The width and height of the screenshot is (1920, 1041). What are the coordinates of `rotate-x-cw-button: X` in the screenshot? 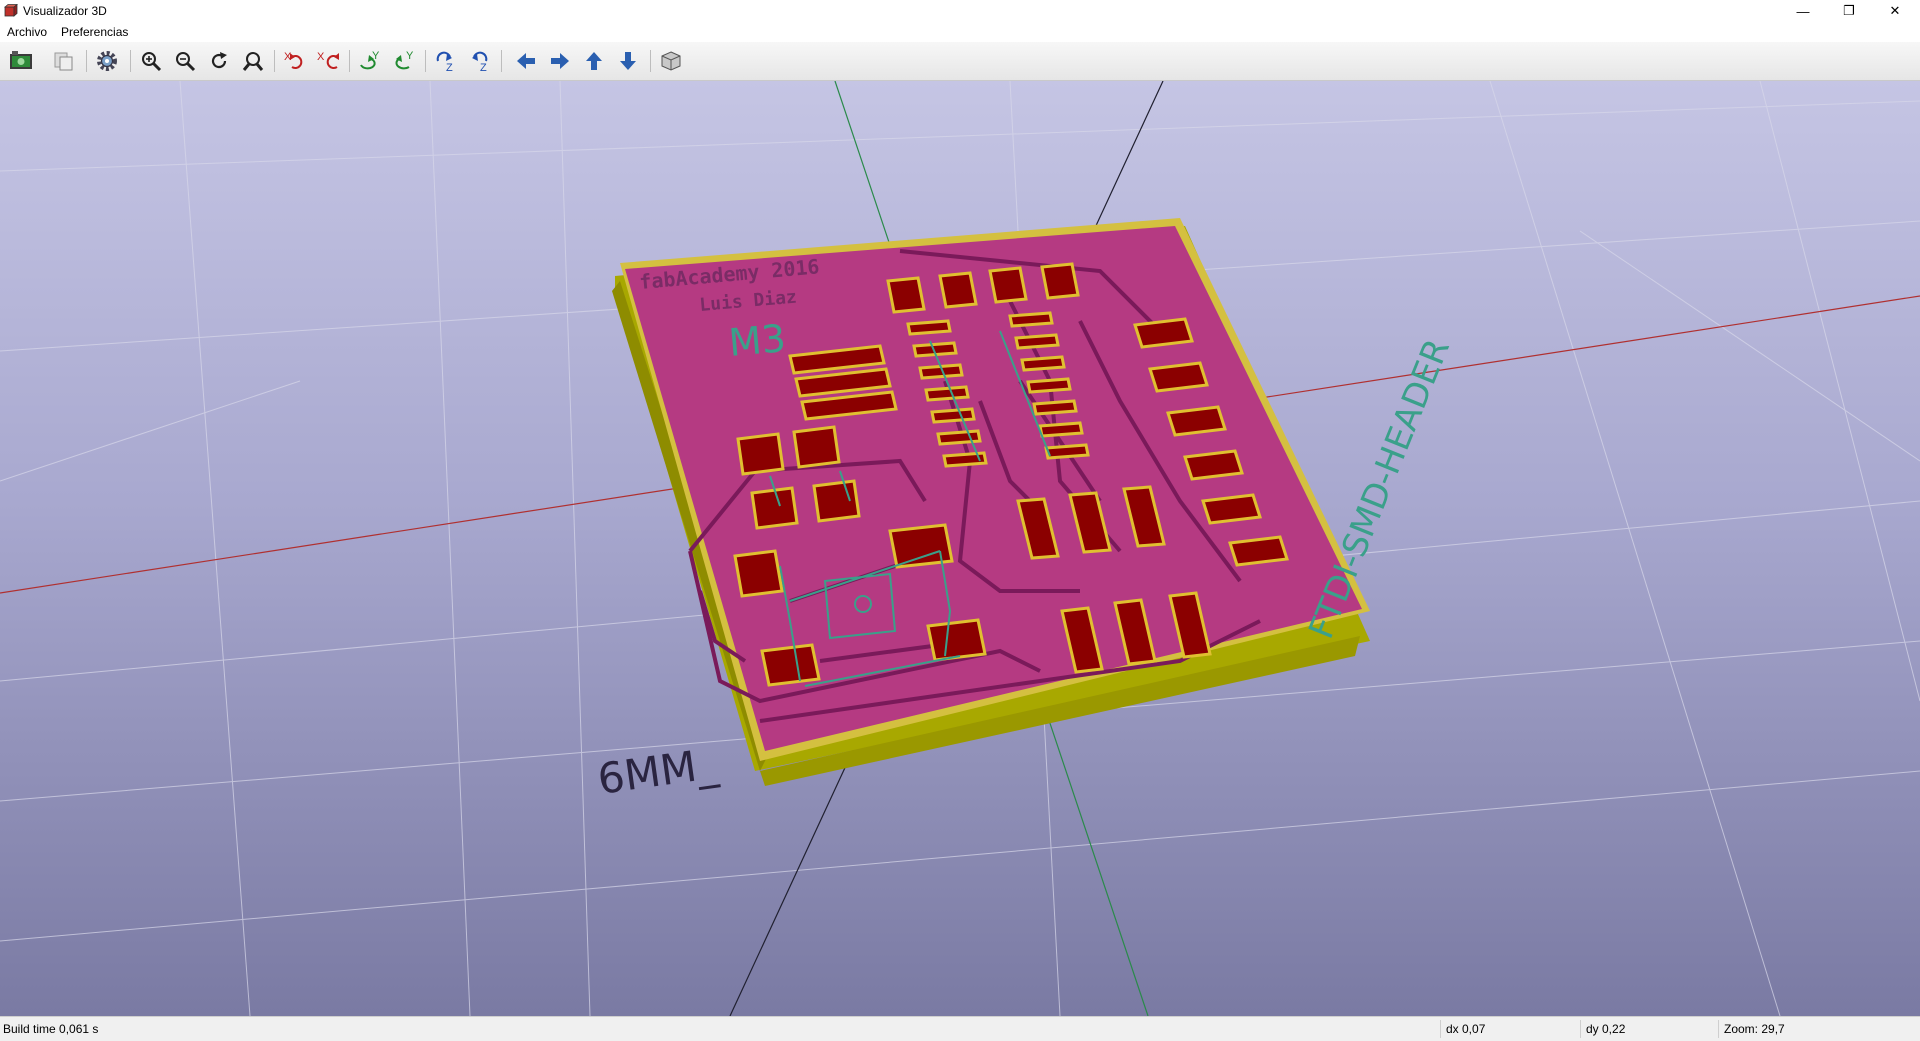 It's located at (295, 61).